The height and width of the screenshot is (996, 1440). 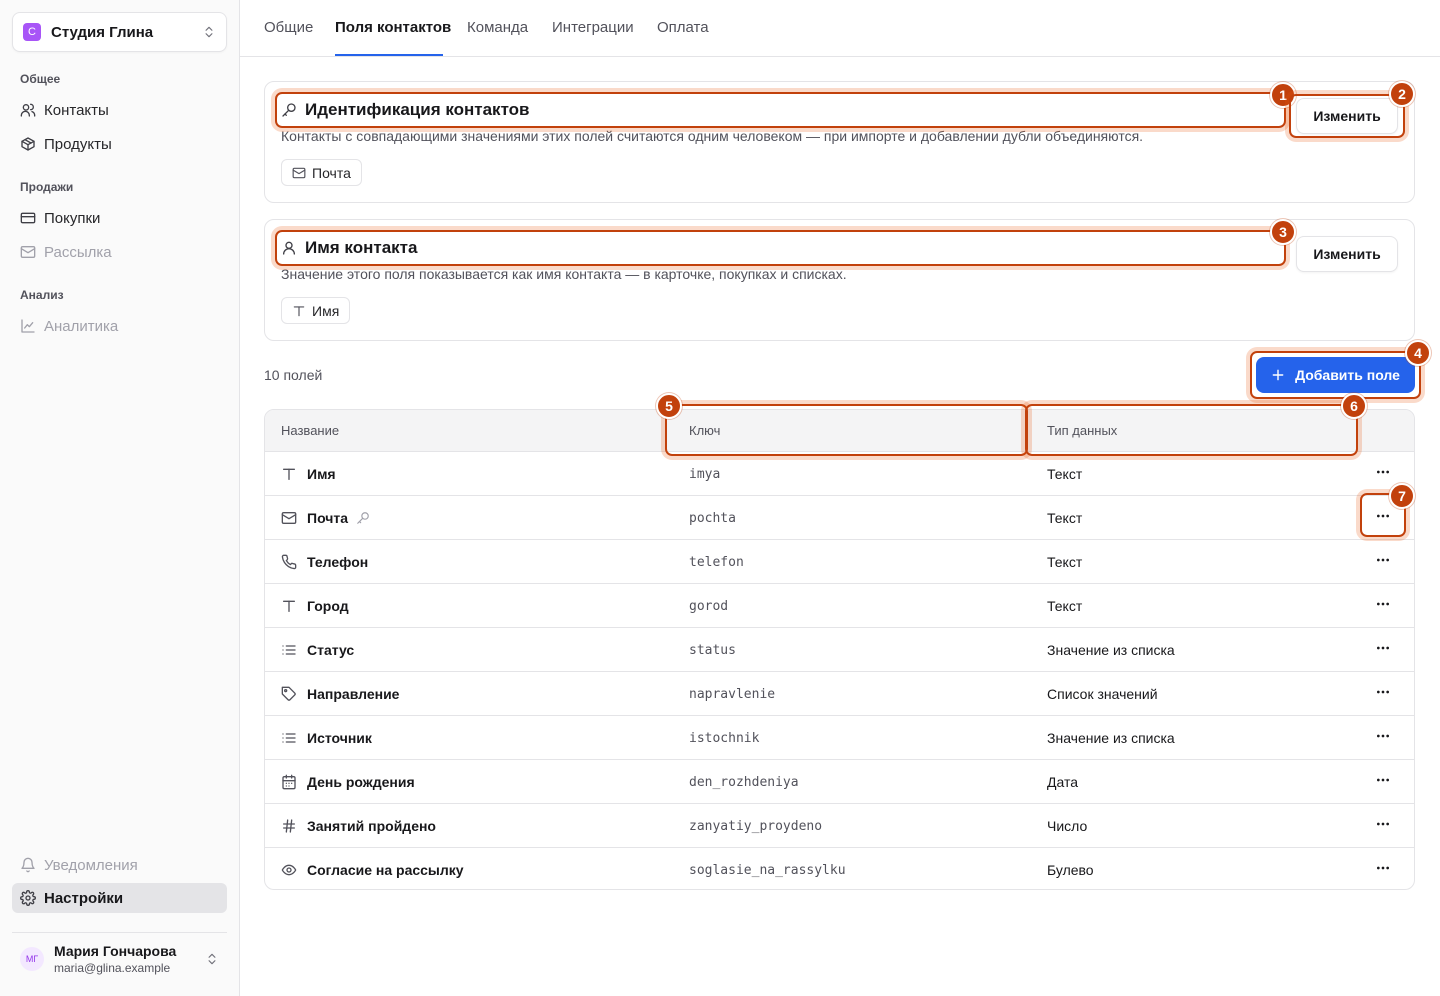 I want to click on edit-identity-button: Изменить, so click(x=1347, y=116).